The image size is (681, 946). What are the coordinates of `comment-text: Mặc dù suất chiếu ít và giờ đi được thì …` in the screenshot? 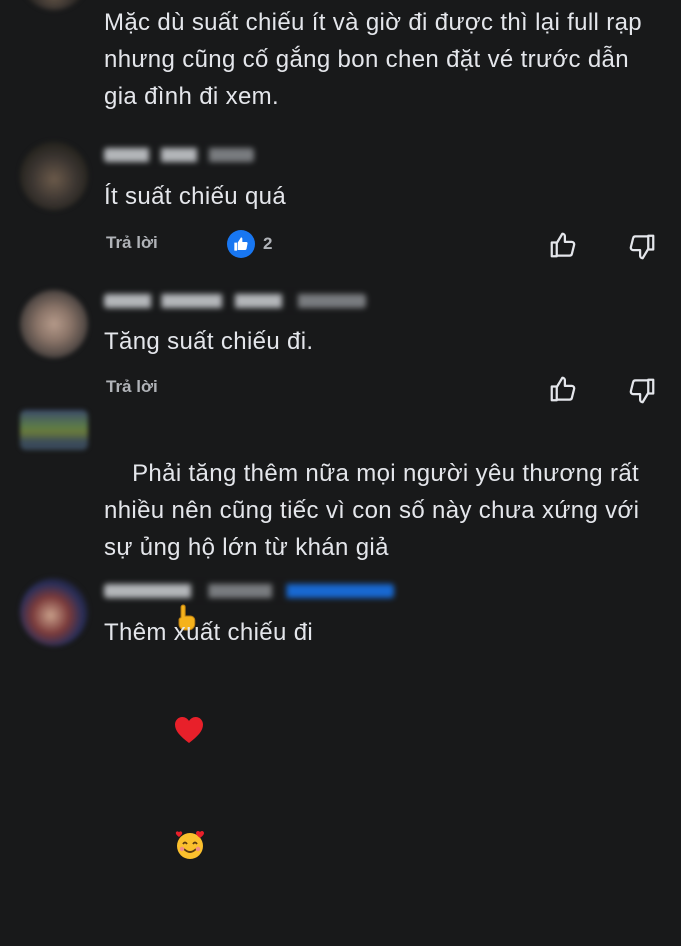 It's located at (377, 59).